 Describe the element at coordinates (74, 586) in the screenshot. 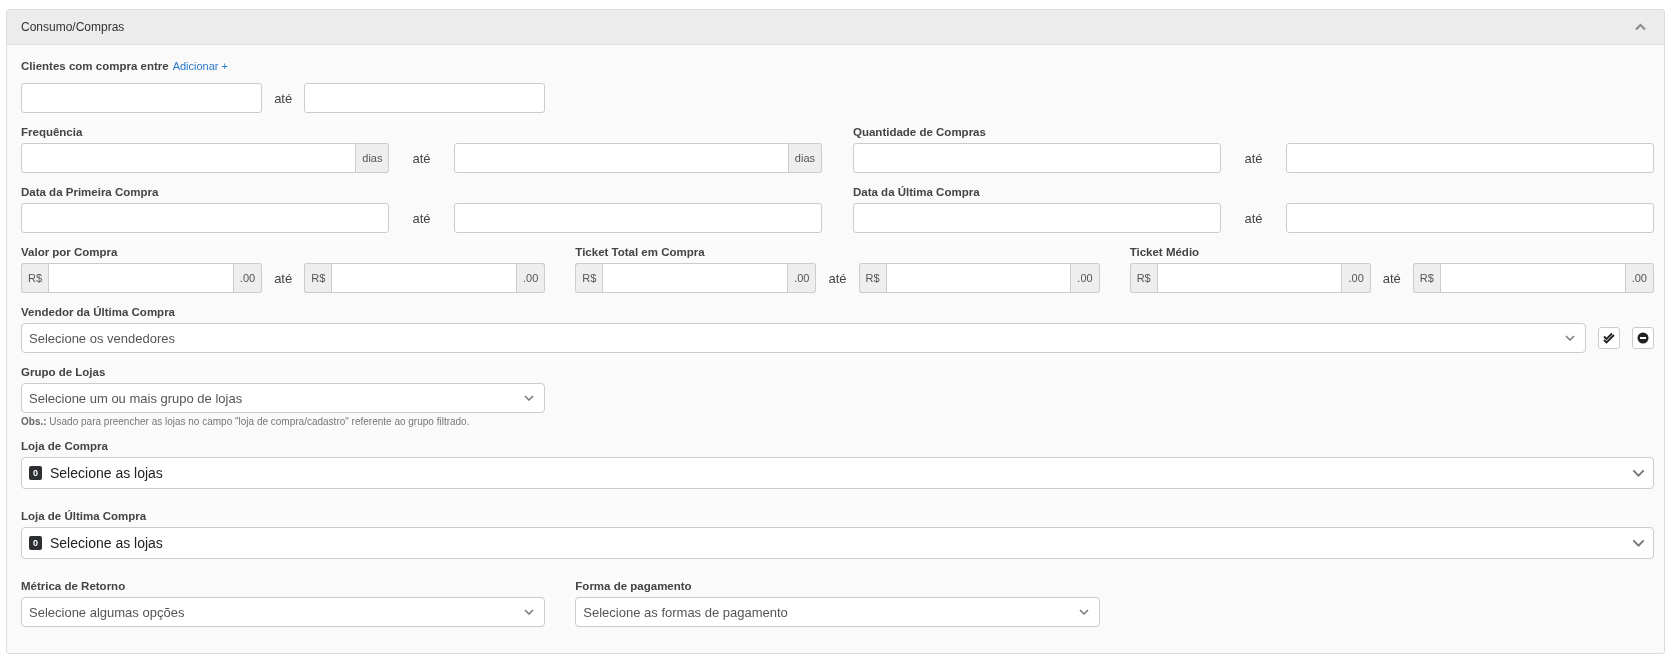

I see `field-label: Métrica de Retorno` at that location.